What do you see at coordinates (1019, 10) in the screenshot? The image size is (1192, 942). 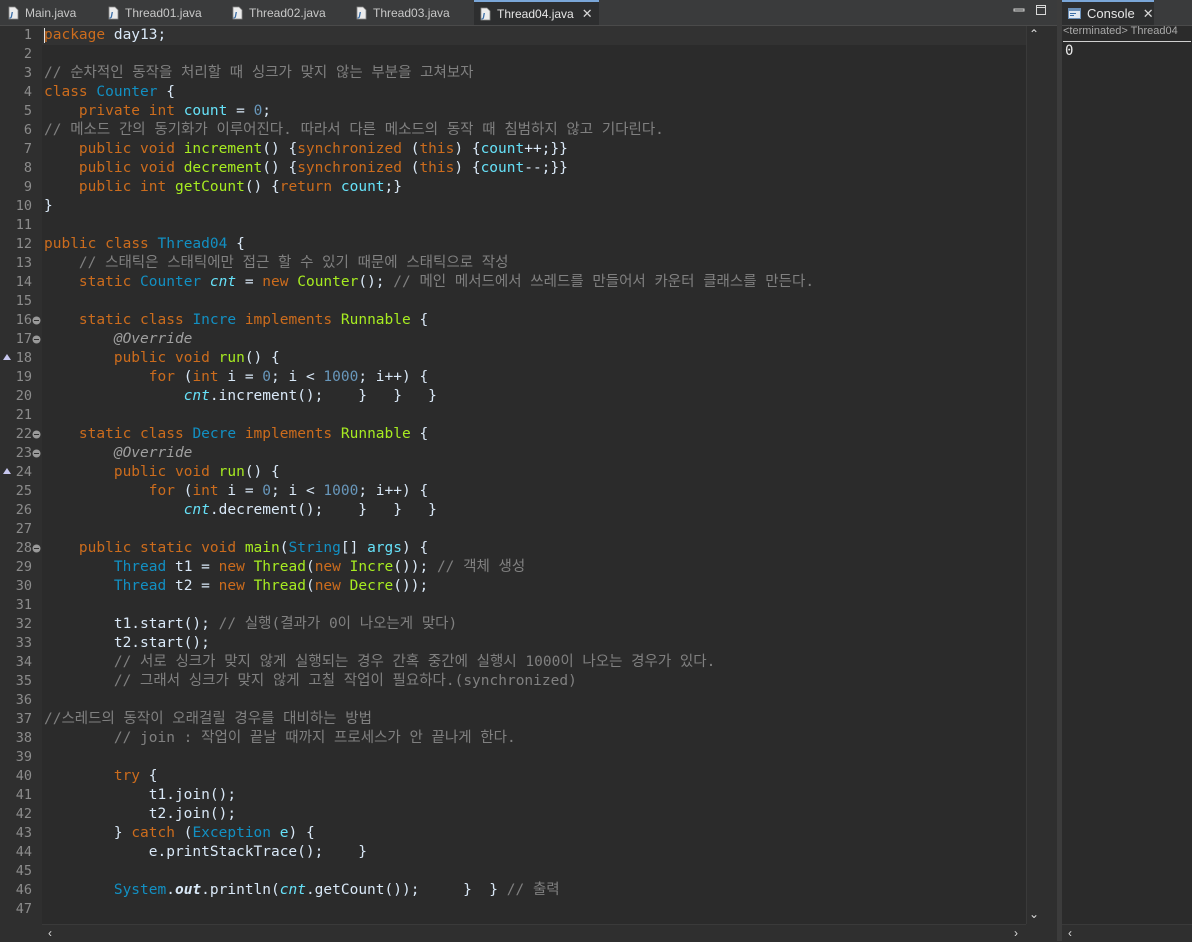 I see `minimize-icon` at bounding box center [1019, 10].